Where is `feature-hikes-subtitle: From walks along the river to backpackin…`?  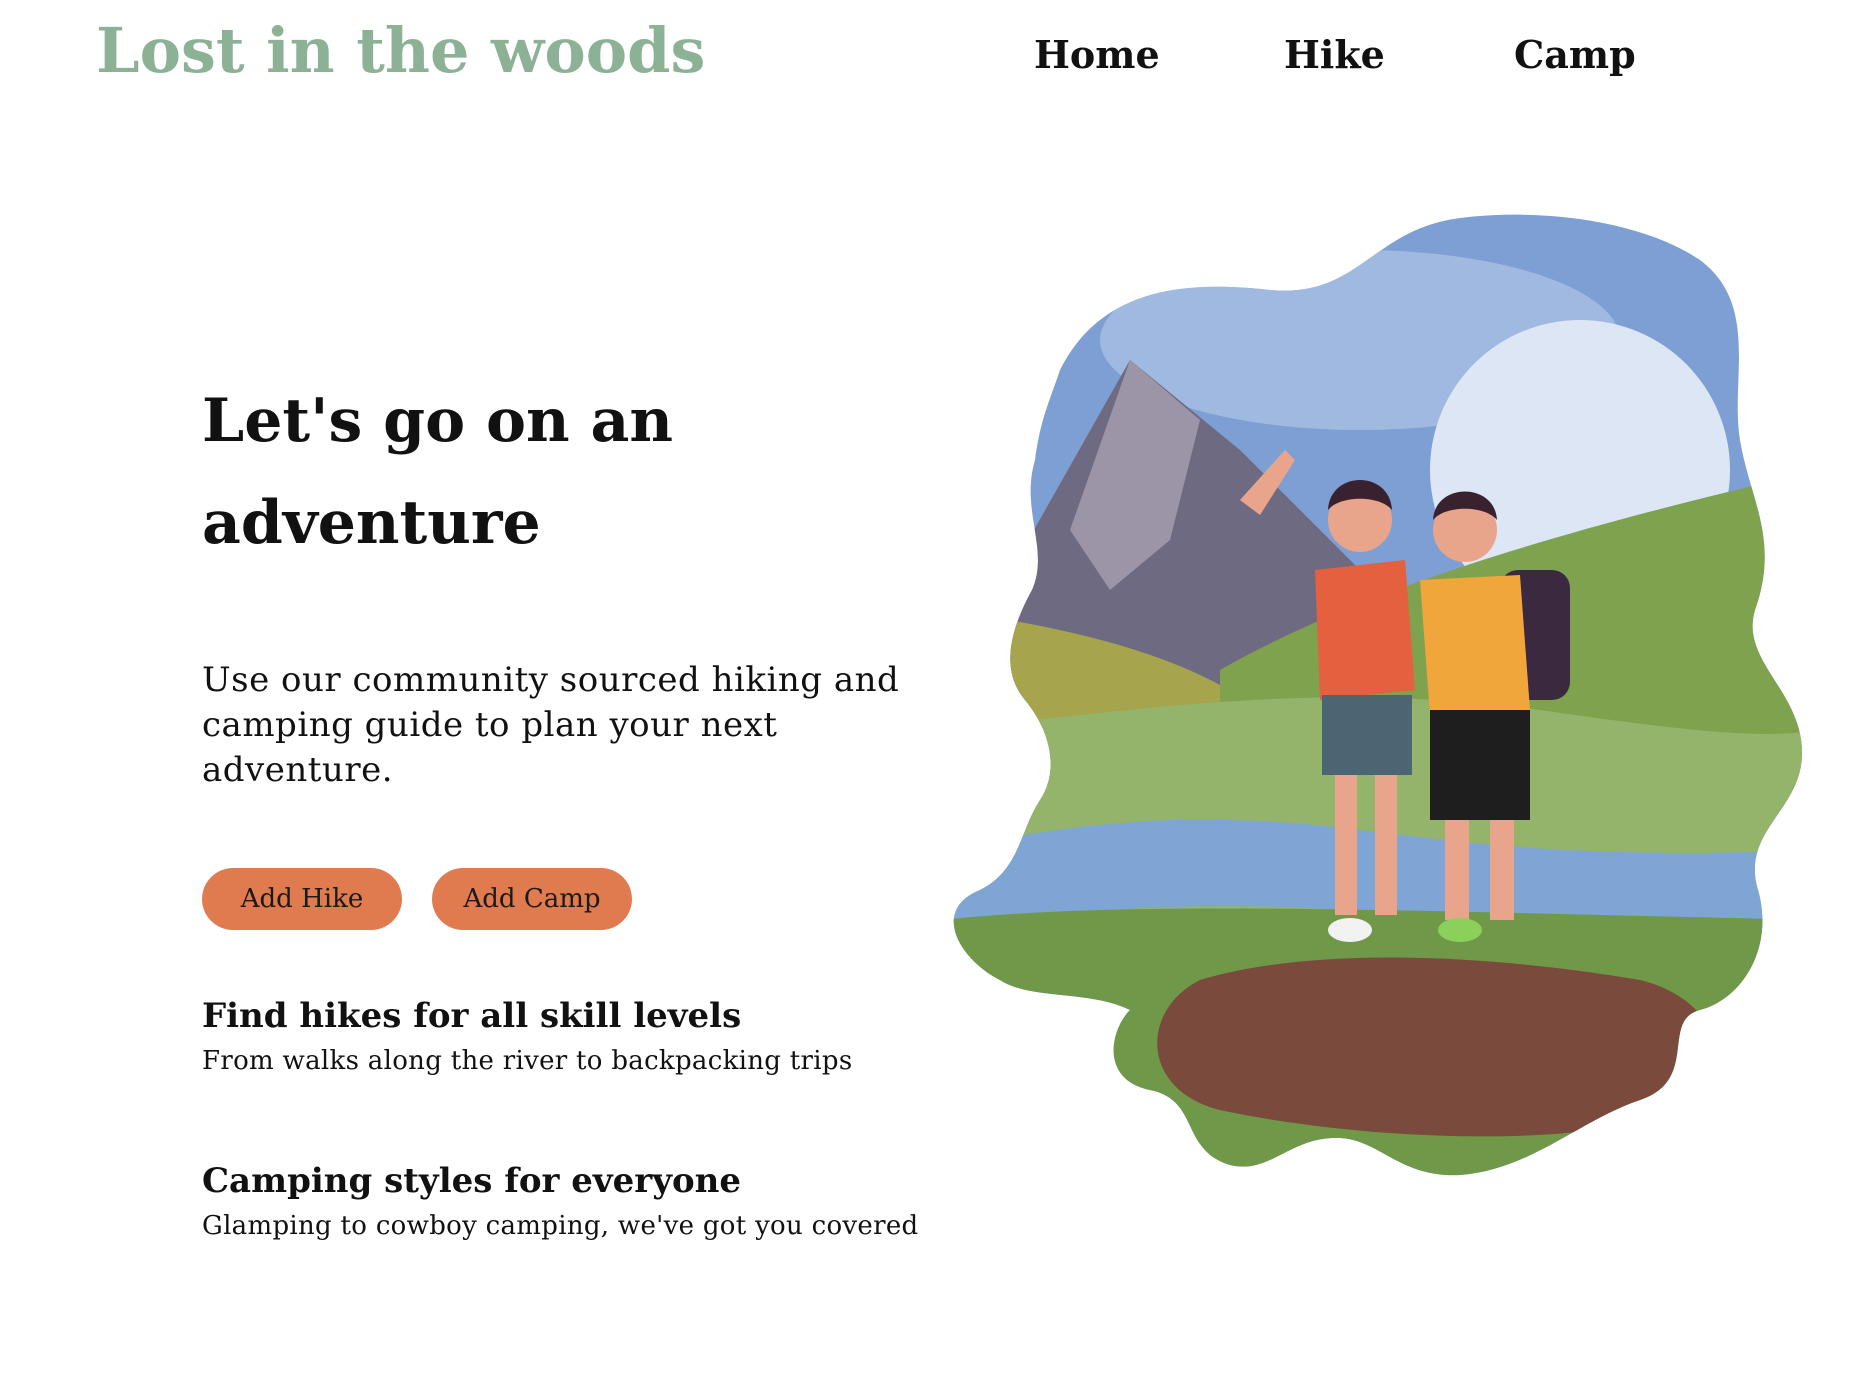
feature-hikes-subtitle: From walks along the river to backpackin… is located at coordinates (527, 1061).